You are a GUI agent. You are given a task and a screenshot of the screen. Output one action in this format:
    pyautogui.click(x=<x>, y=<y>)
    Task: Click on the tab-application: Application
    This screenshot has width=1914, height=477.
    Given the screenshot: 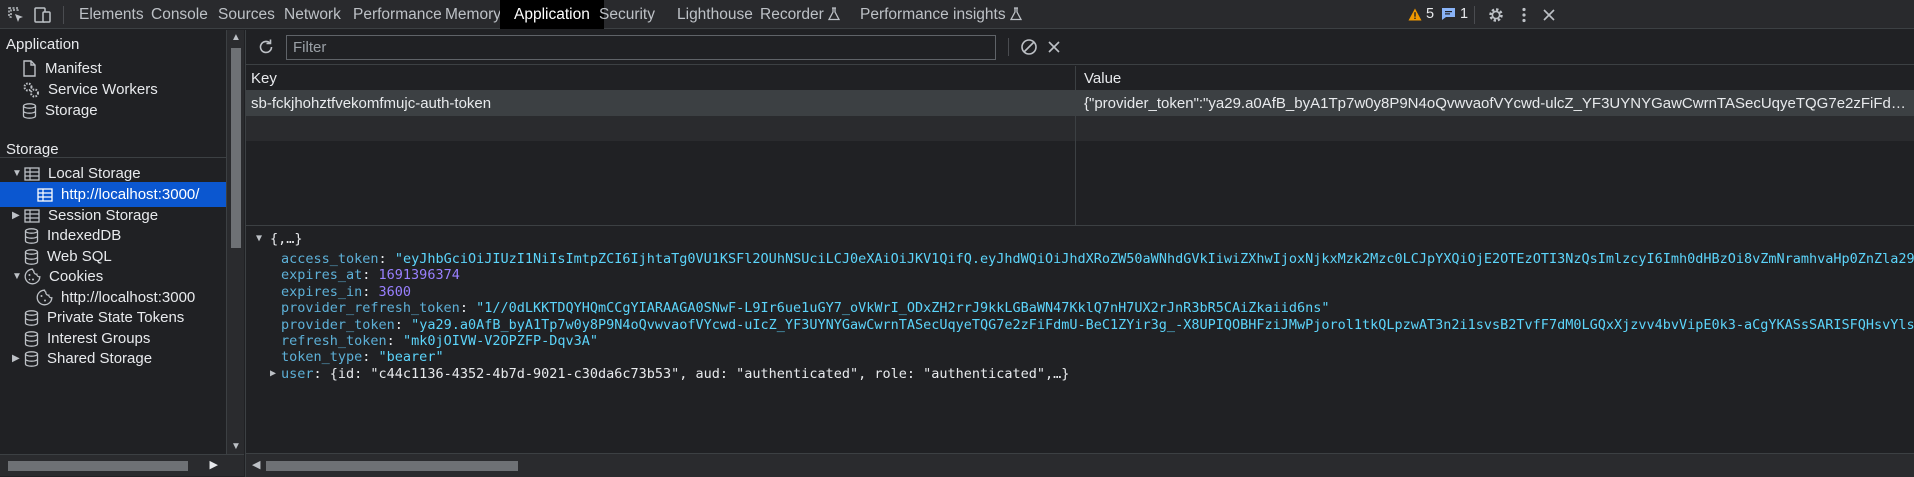 What is the action you would take?
    pyautogui.click(x=552, y=14)
    